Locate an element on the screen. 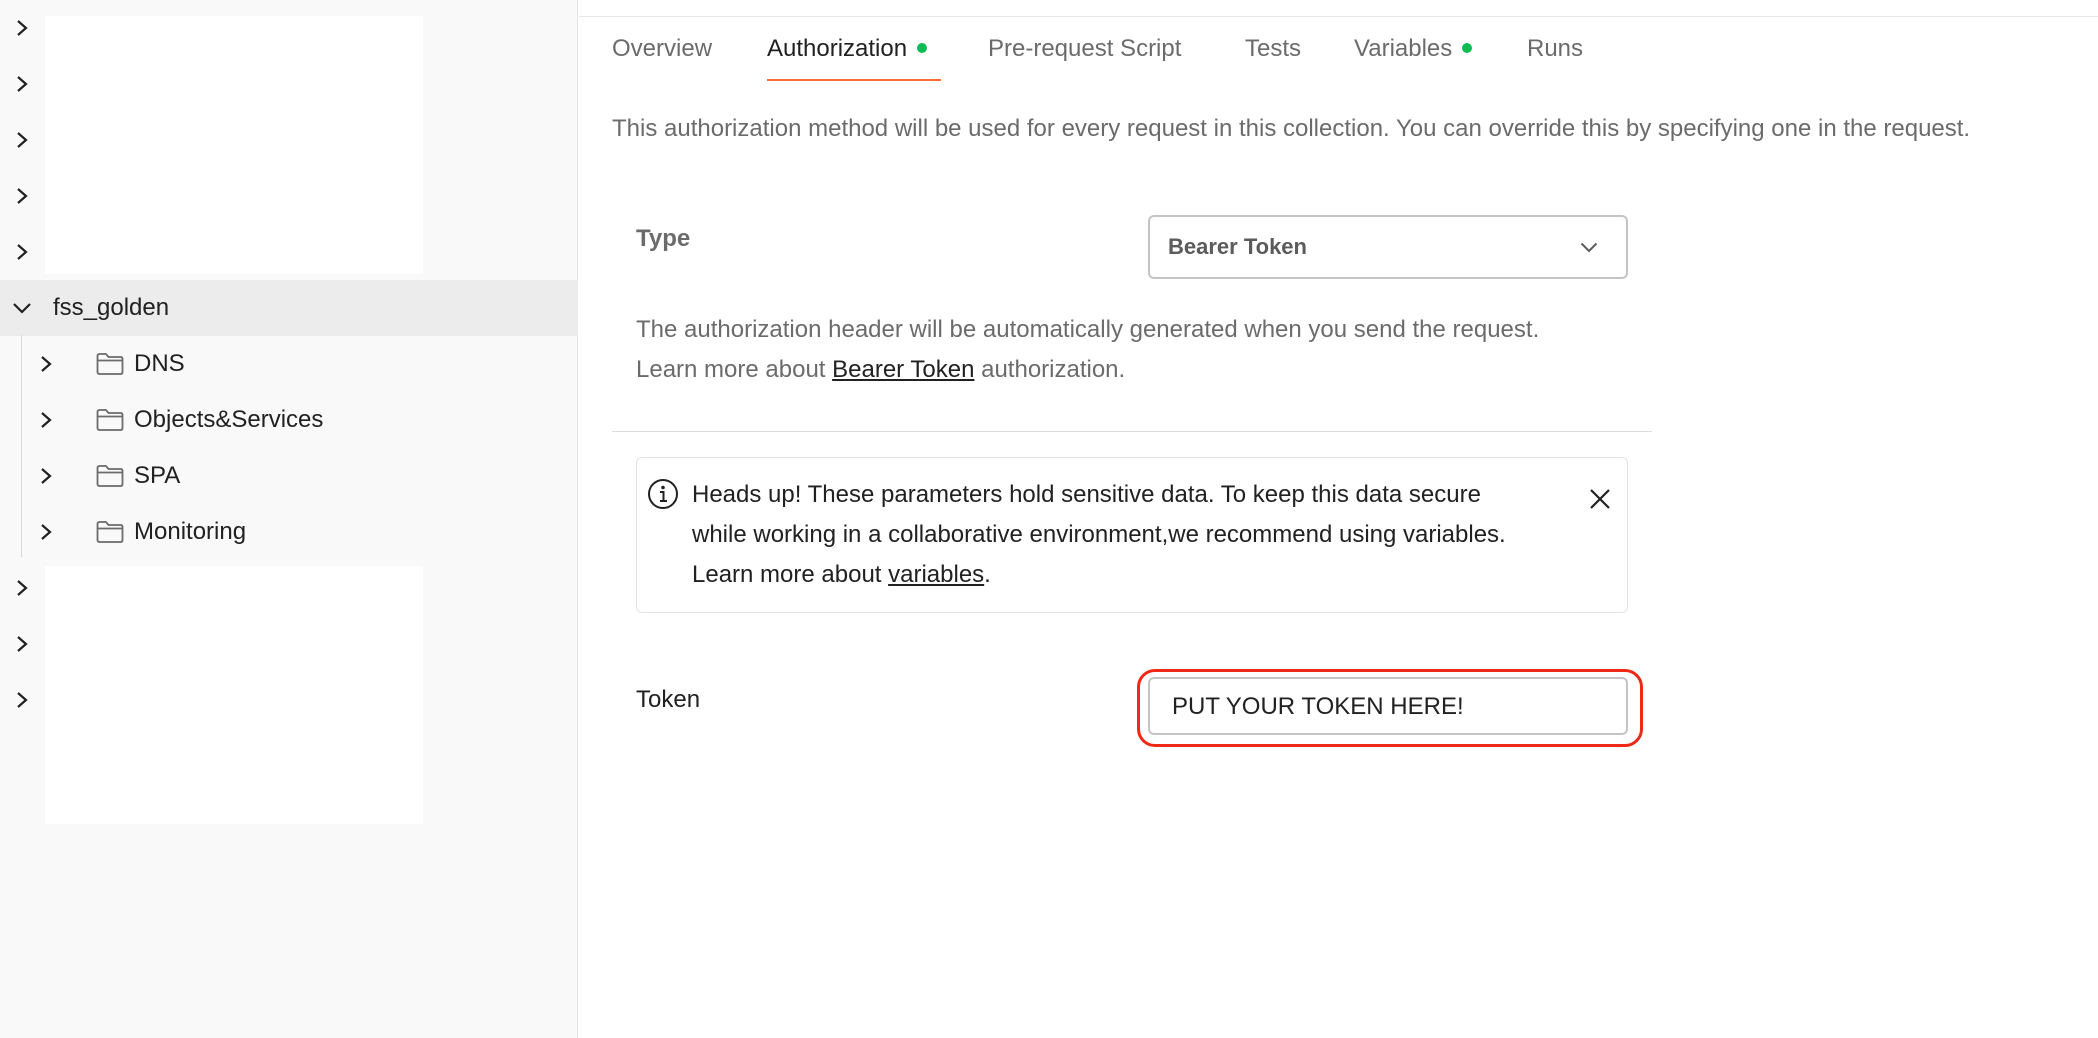  help-prefix: Learn more about is located at coordinates (734, 369).